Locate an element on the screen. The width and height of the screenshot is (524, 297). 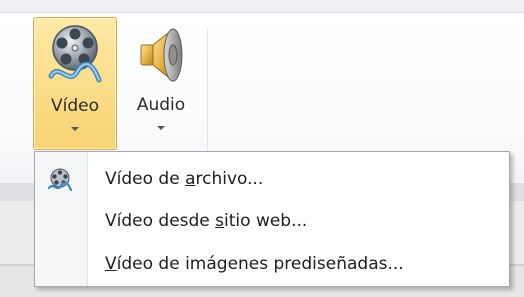
audio-dropdown-caret-icon is located at coordinates (161, 128).